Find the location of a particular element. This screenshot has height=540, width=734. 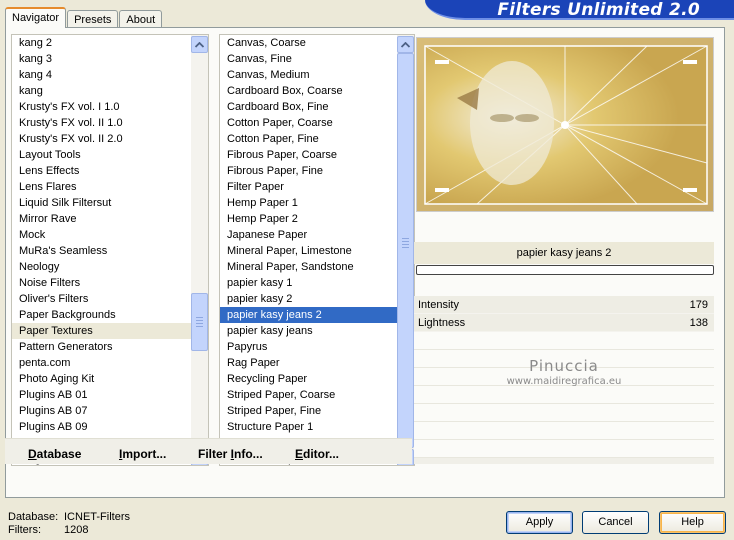

database-button: Database is located at coordinates (54, 454).